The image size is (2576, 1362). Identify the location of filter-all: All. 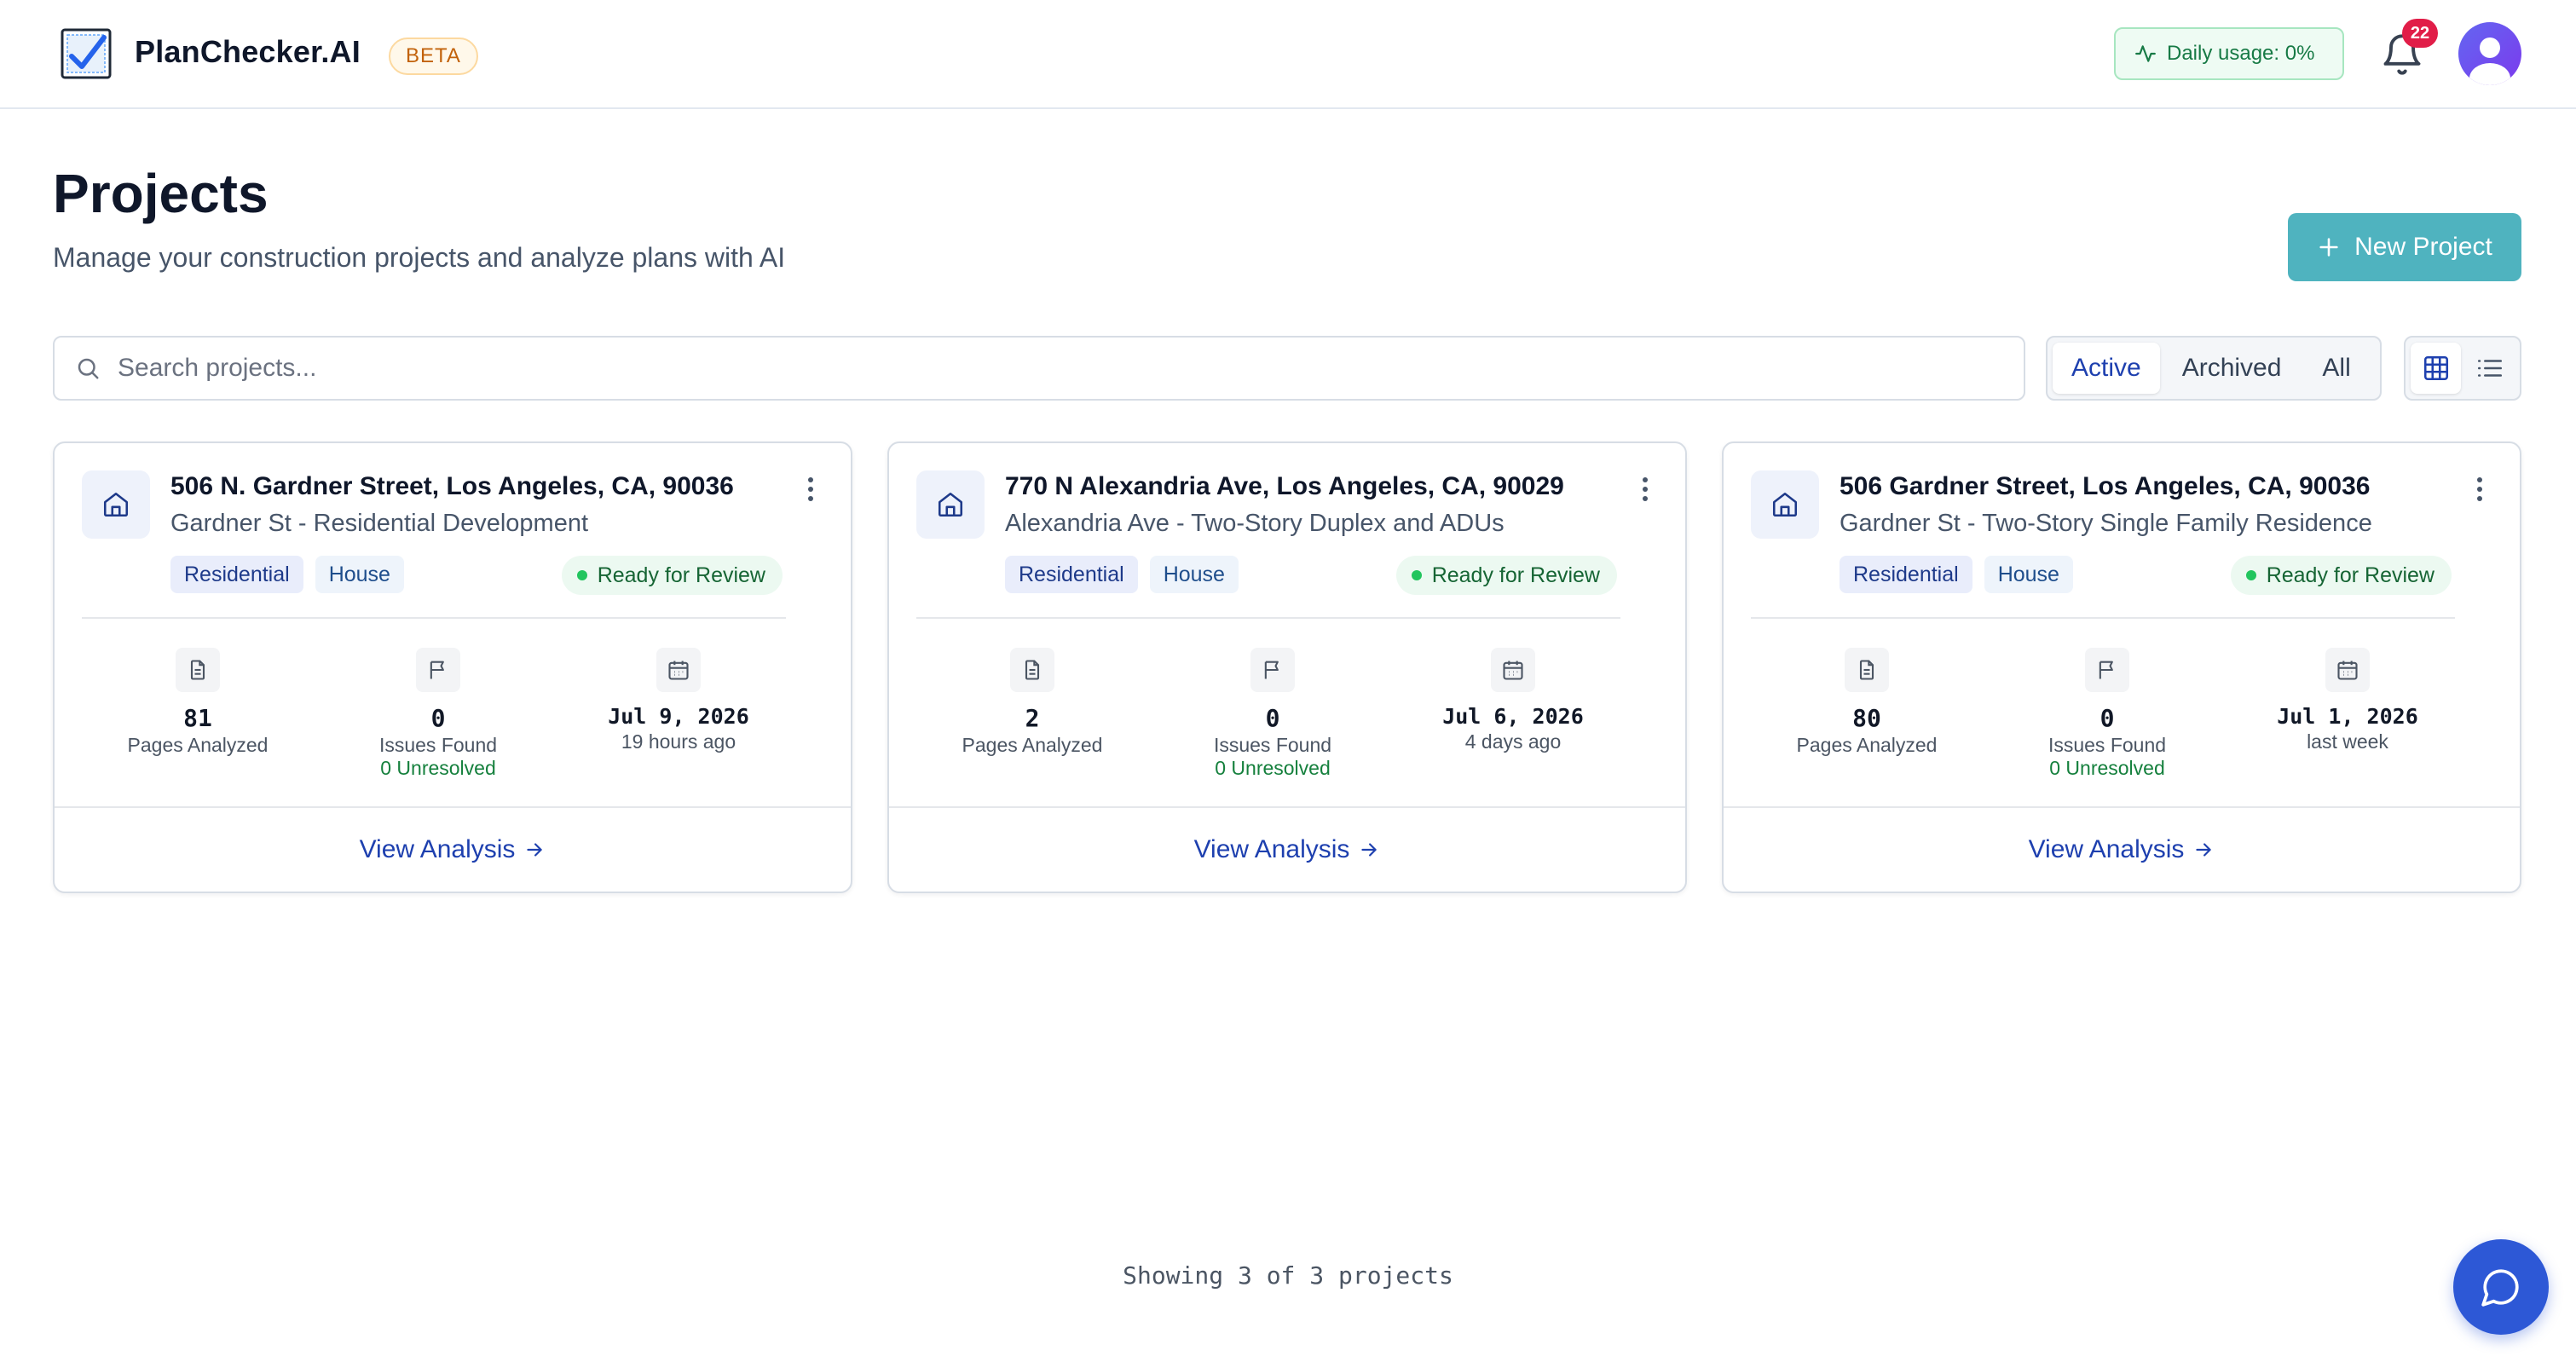
(2336, 368).